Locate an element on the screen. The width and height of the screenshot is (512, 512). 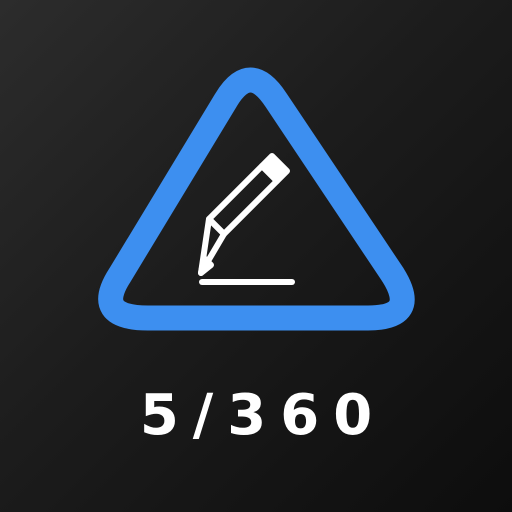
count-label: 5/360 is located at coordinates (263, 415).